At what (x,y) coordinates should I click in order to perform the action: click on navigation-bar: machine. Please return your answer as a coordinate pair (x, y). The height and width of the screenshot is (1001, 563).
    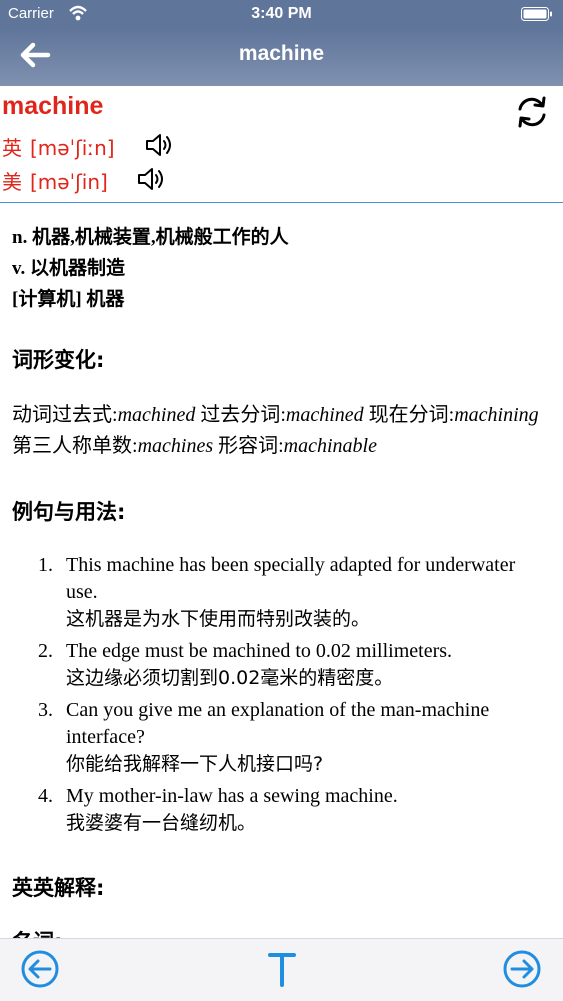
    Looking at the image, I should click on (281, 57).